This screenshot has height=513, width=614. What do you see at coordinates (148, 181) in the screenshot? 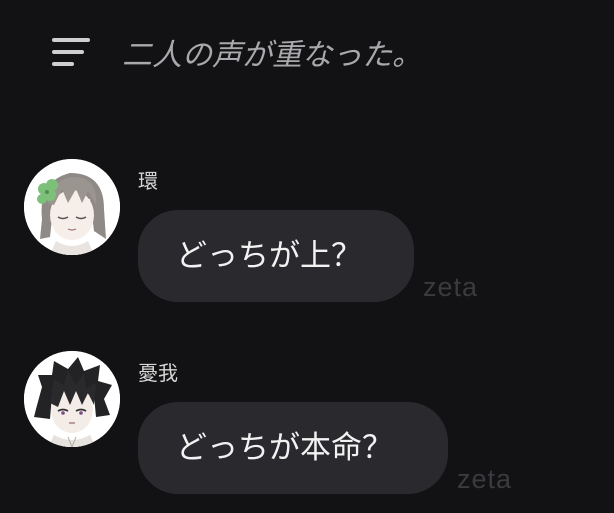
I see `sender-name: 環` at bounding box center [148, 181].